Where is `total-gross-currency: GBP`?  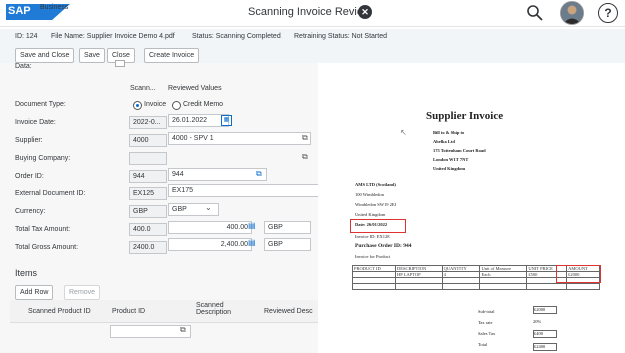 total-gross-currency: GBP is located at coordinates (287, 244).